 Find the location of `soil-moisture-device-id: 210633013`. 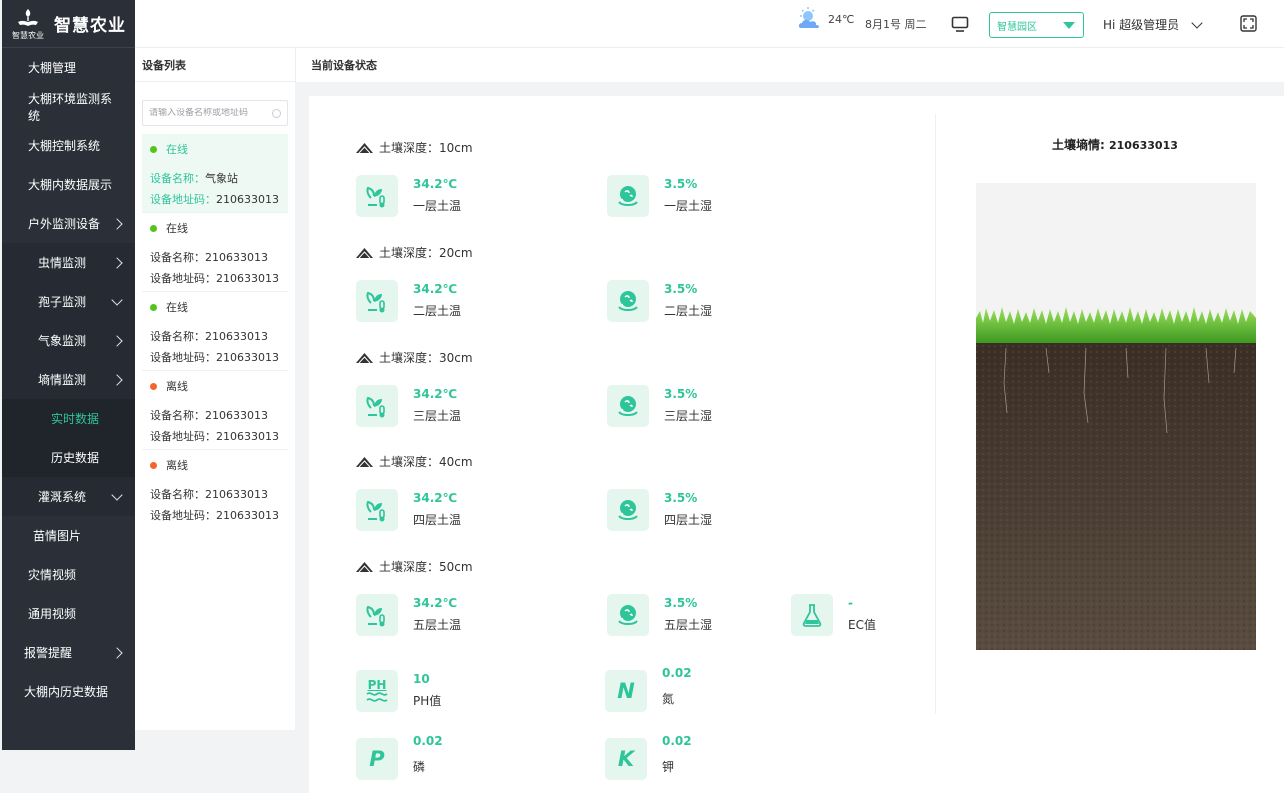

soil-moisture-device-id: 210633013 is located at coordinates (1143, 145).